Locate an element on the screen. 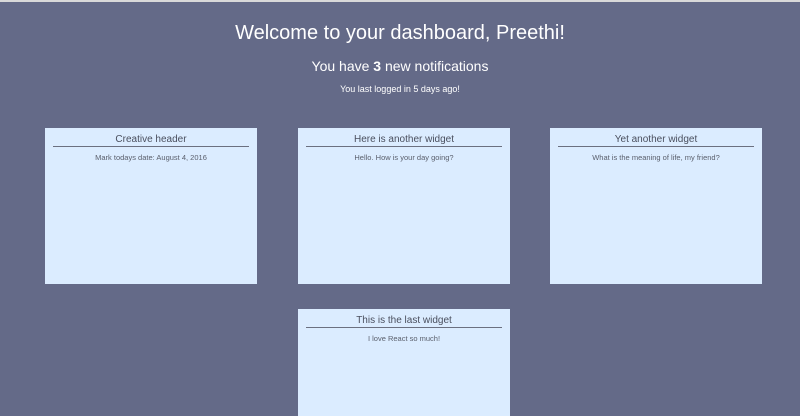 The image size is (800, 416). widget-title: Yet another widget is located at coordinates (656, 140).